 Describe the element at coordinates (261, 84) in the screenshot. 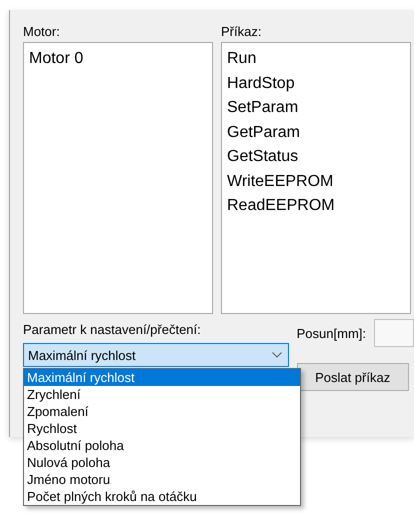

I see `list-item: HardStop` at that location.